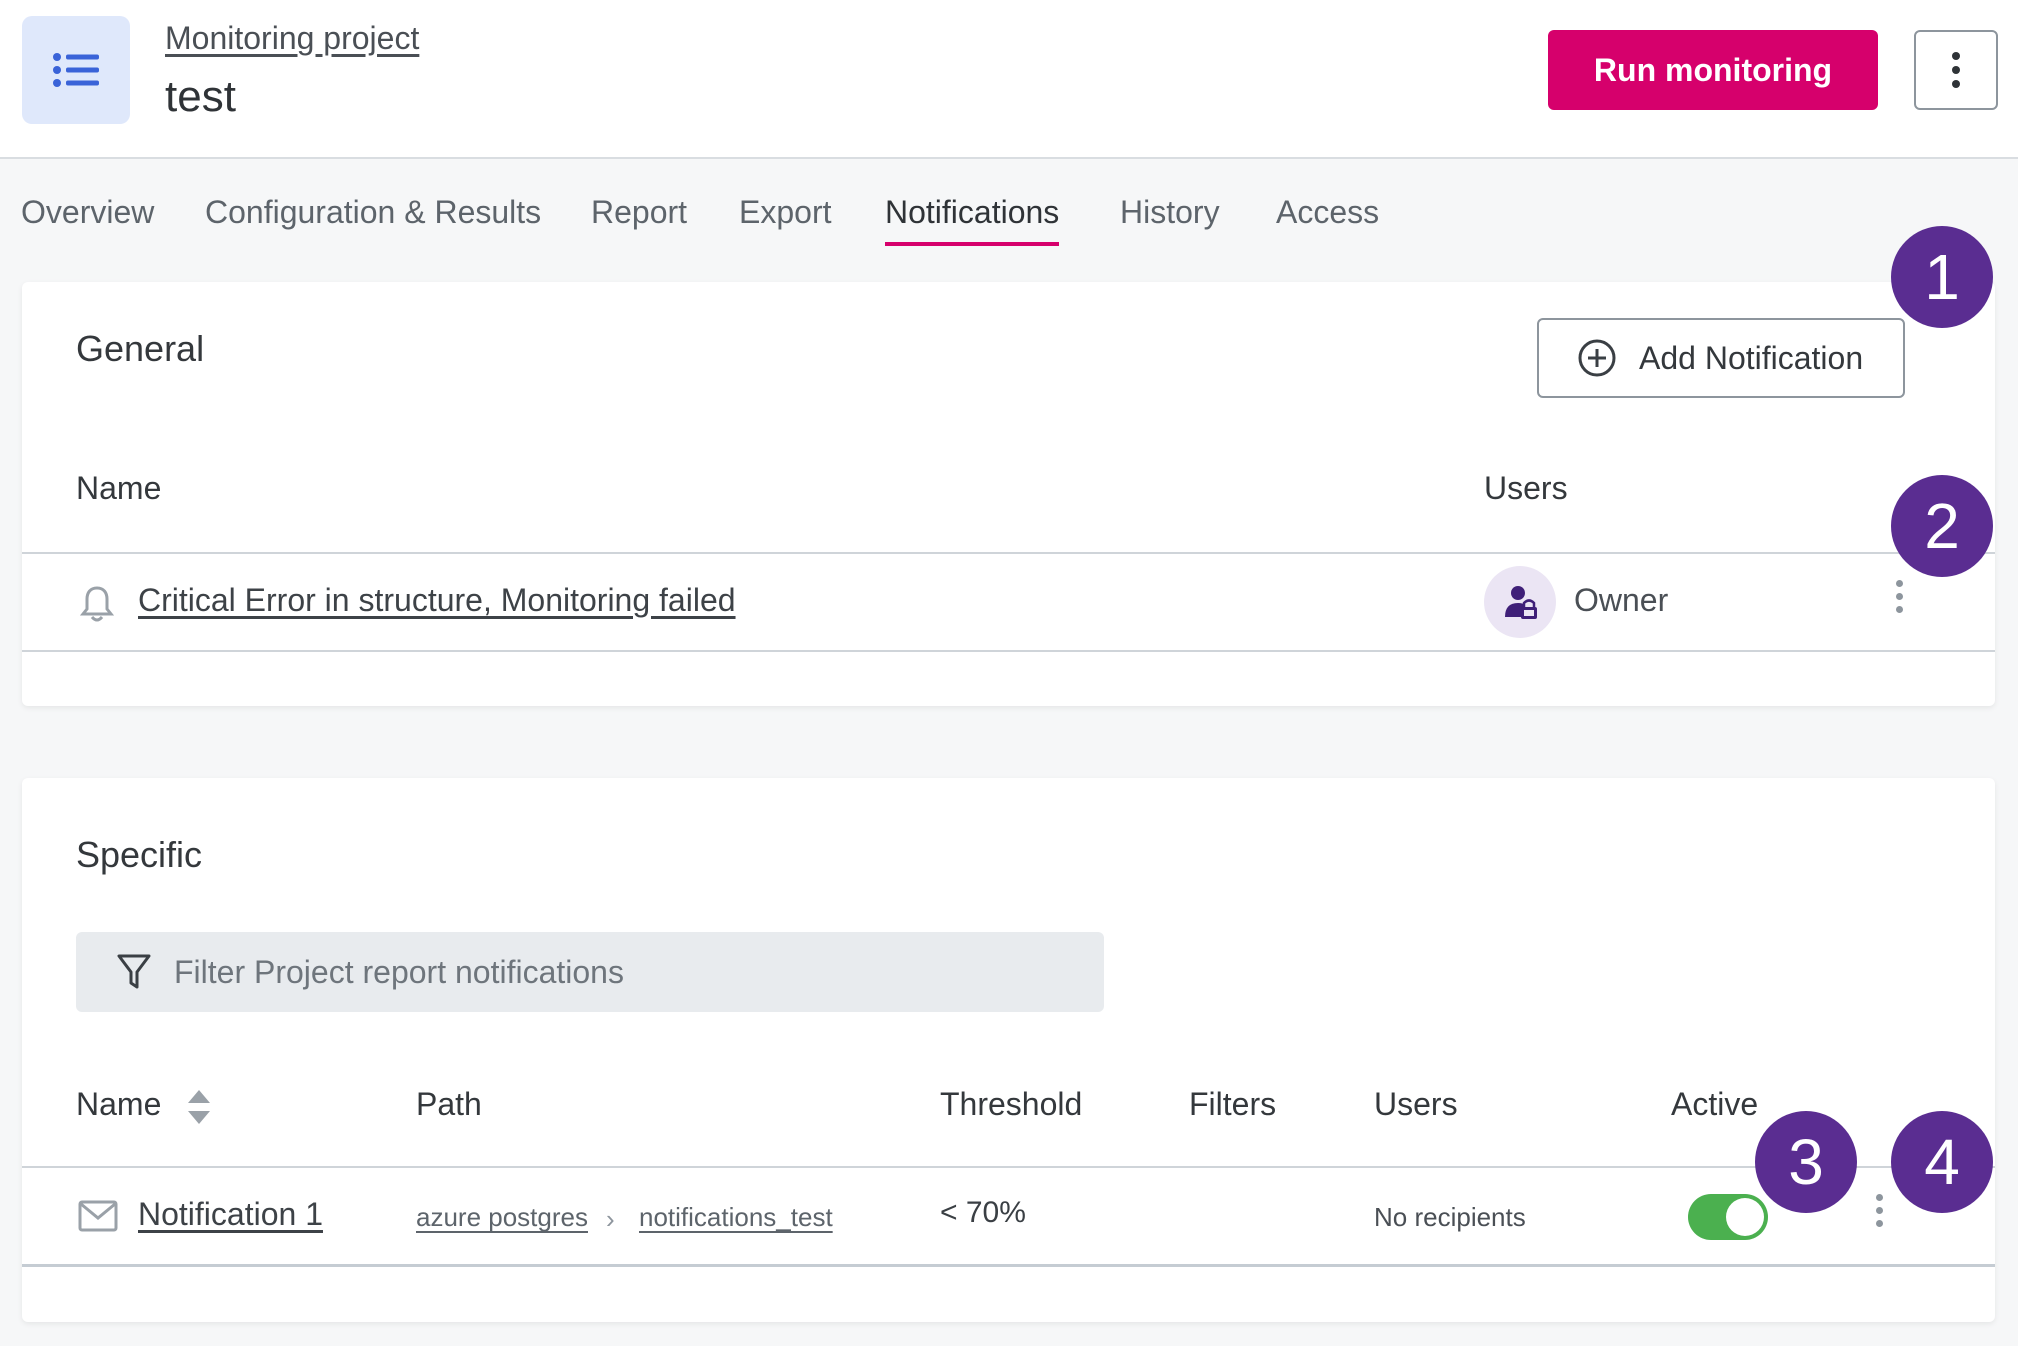 The width and height of the screenshot is (2018, 1346). I want to click on page-title: test, so click(200, 96).